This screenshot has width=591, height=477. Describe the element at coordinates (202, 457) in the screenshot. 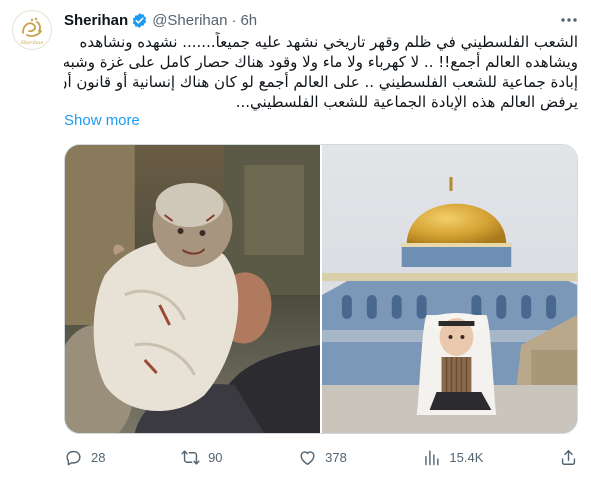

I see `repost-button: 90` at that location.